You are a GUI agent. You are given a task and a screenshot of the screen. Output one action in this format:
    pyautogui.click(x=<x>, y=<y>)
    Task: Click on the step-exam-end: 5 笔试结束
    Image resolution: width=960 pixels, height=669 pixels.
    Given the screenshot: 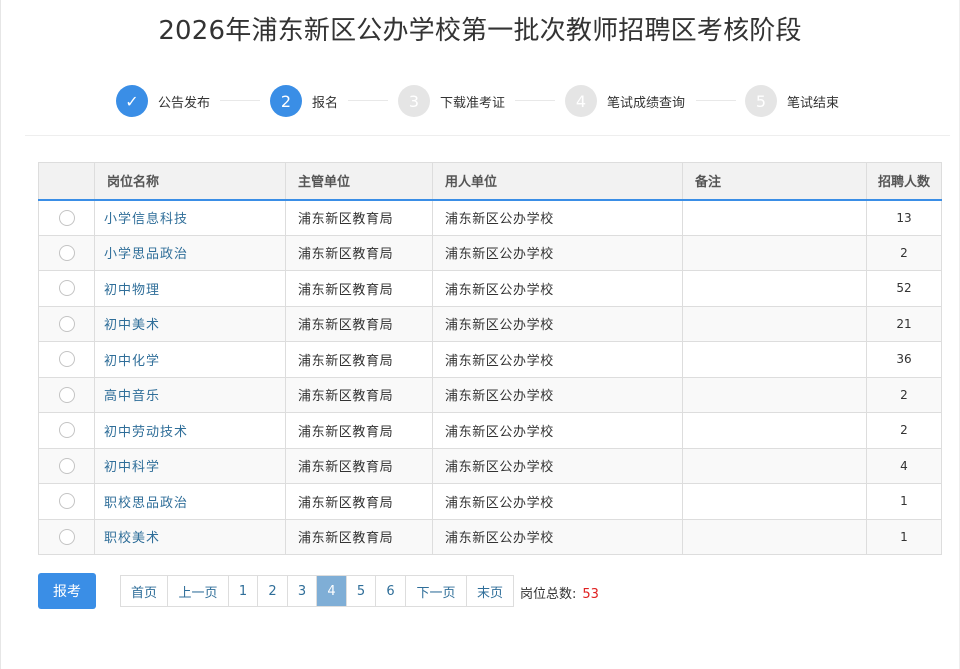 What is the action you would take?
    pyautogui.click(x=792, y=101)
    